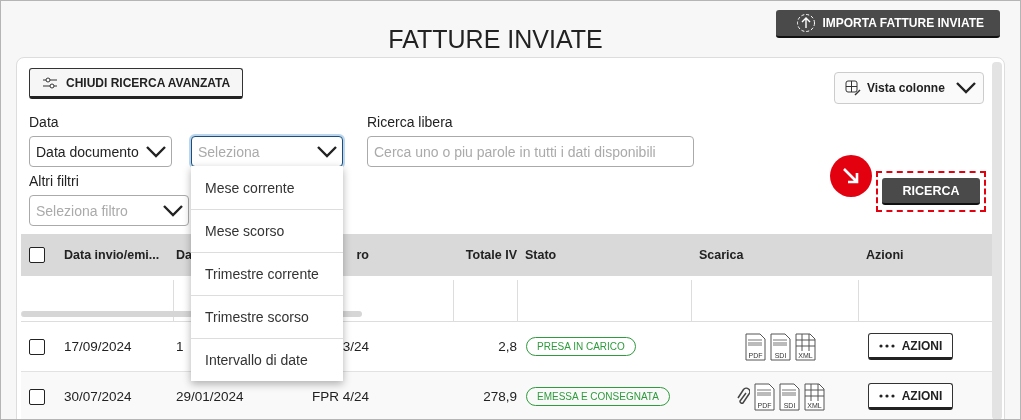  What do you see at coordinates (98, 396) in the screenshot?
I see `table-cell: 30/07/2024` at bounding box center [98, 396].